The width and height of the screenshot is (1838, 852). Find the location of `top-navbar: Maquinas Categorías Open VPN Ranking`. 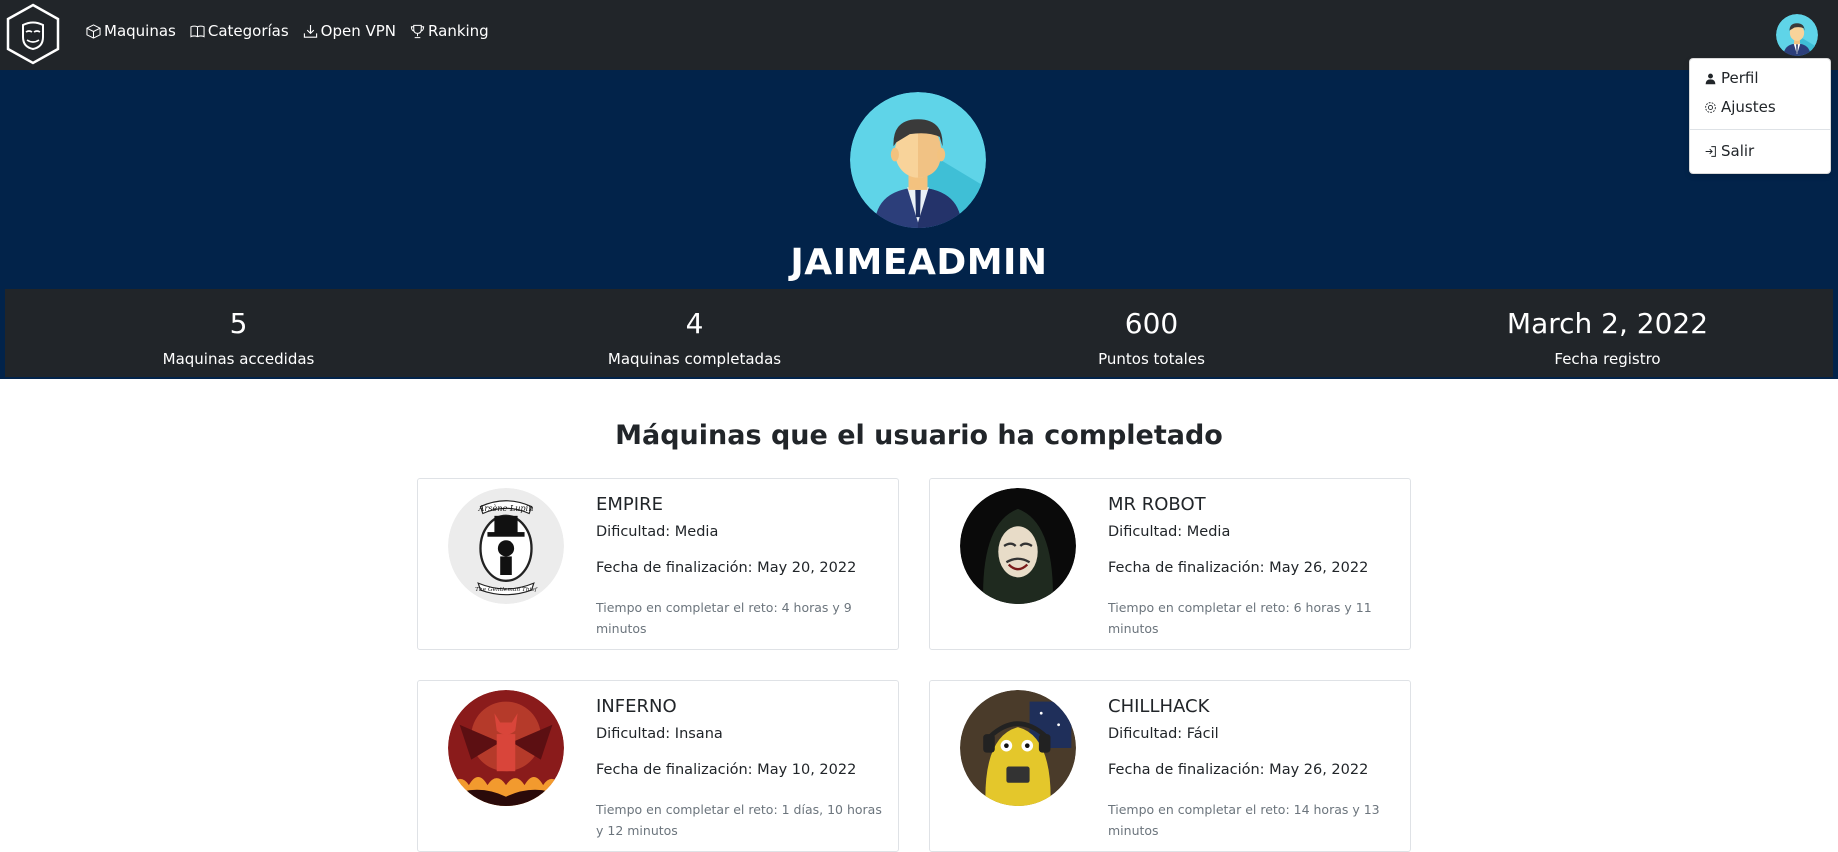

top-navbar: Maquinas Categorías Open VPN Ranking is located at coordinates (919, 35).